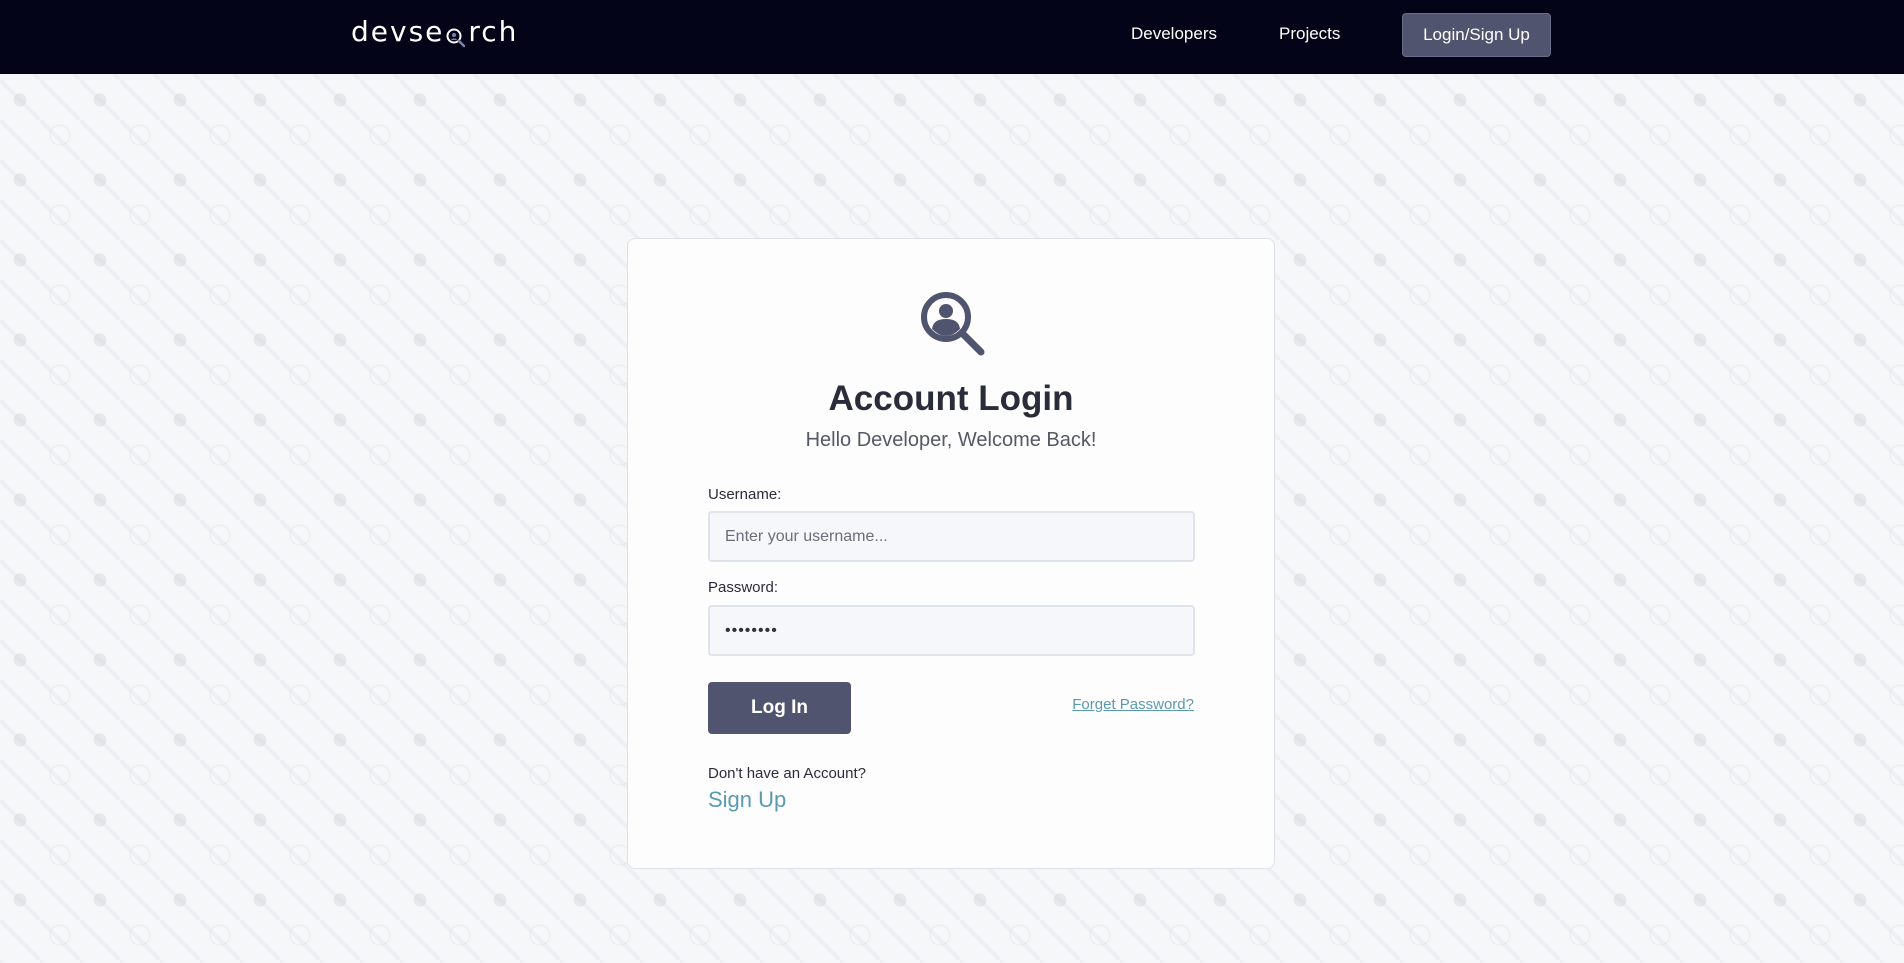 The width and height of the screenshot is (1904, 963). Describe the element at coordinates (951, 536) in the screenshot. I see `username-input` at that location.